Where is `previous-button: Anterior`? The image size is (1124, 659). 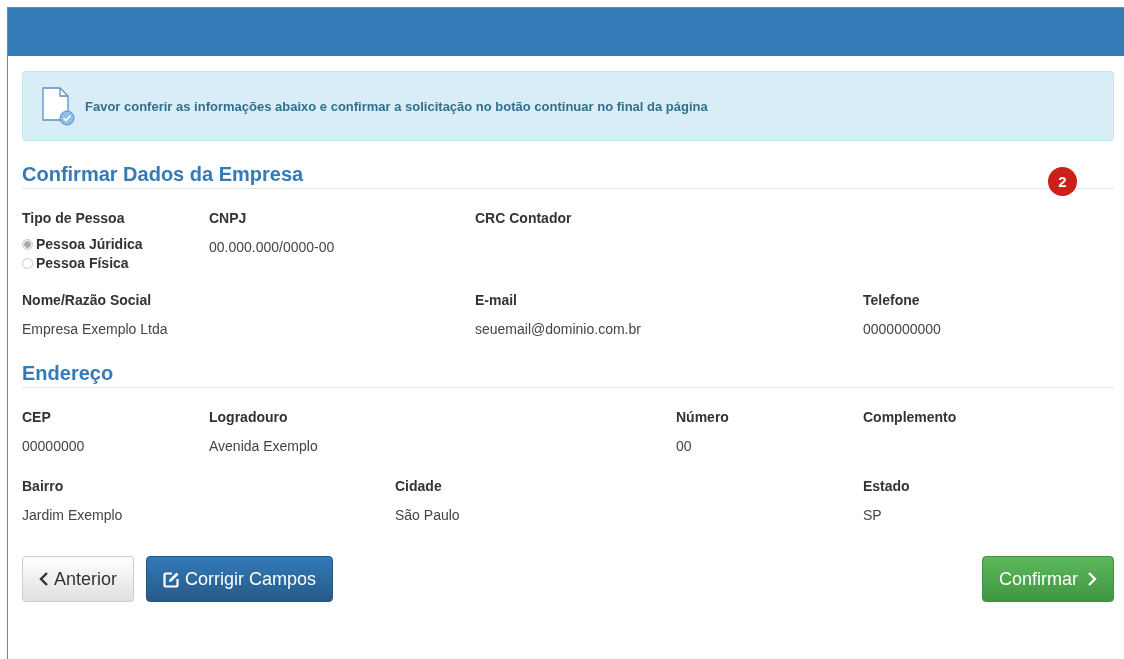
previous-button: Anterior is located at coordinates (78, 579).